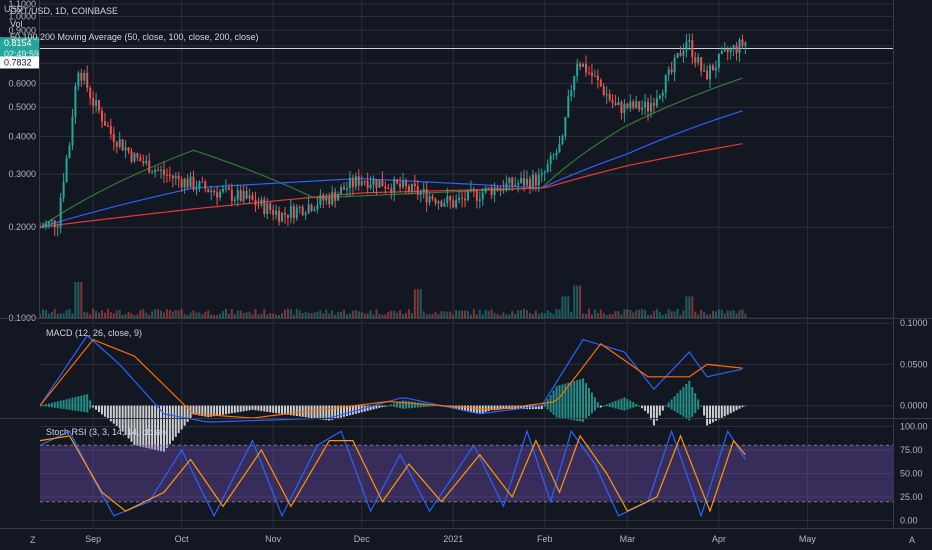 This screenshot has height=550, width=932. I want to click on symbol-title: OXT/USD, 1D, COINBASE, so click(64, 11).